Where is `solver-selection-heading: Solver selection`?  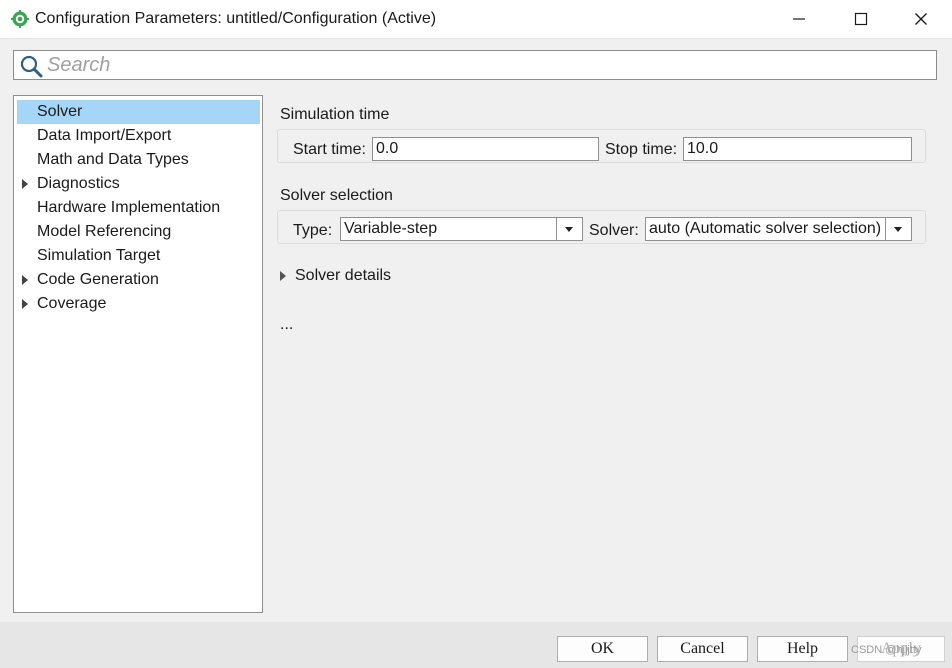
solver-selection-heading: Solver selection is located at coordinates (336, 195).